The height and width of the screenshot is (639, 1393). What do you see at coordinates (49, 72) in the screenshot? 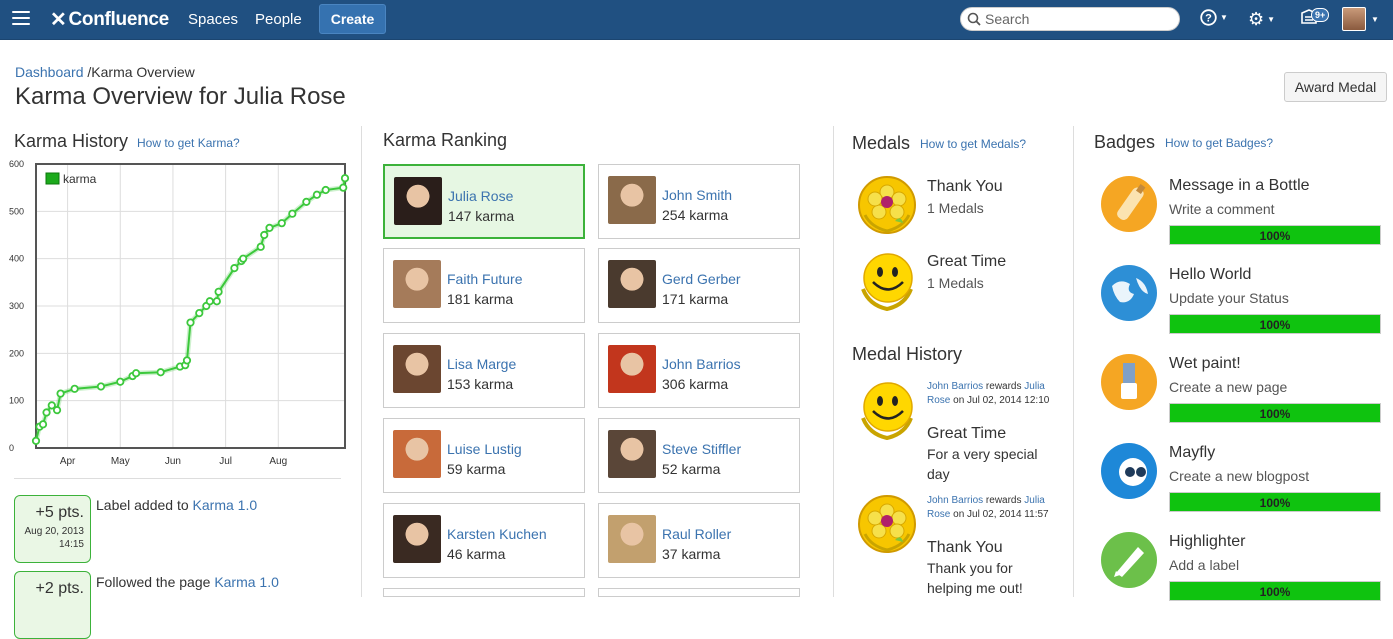
I see `breadcrumb-dashboard: Dashboard` at bounding box center [49, 72].